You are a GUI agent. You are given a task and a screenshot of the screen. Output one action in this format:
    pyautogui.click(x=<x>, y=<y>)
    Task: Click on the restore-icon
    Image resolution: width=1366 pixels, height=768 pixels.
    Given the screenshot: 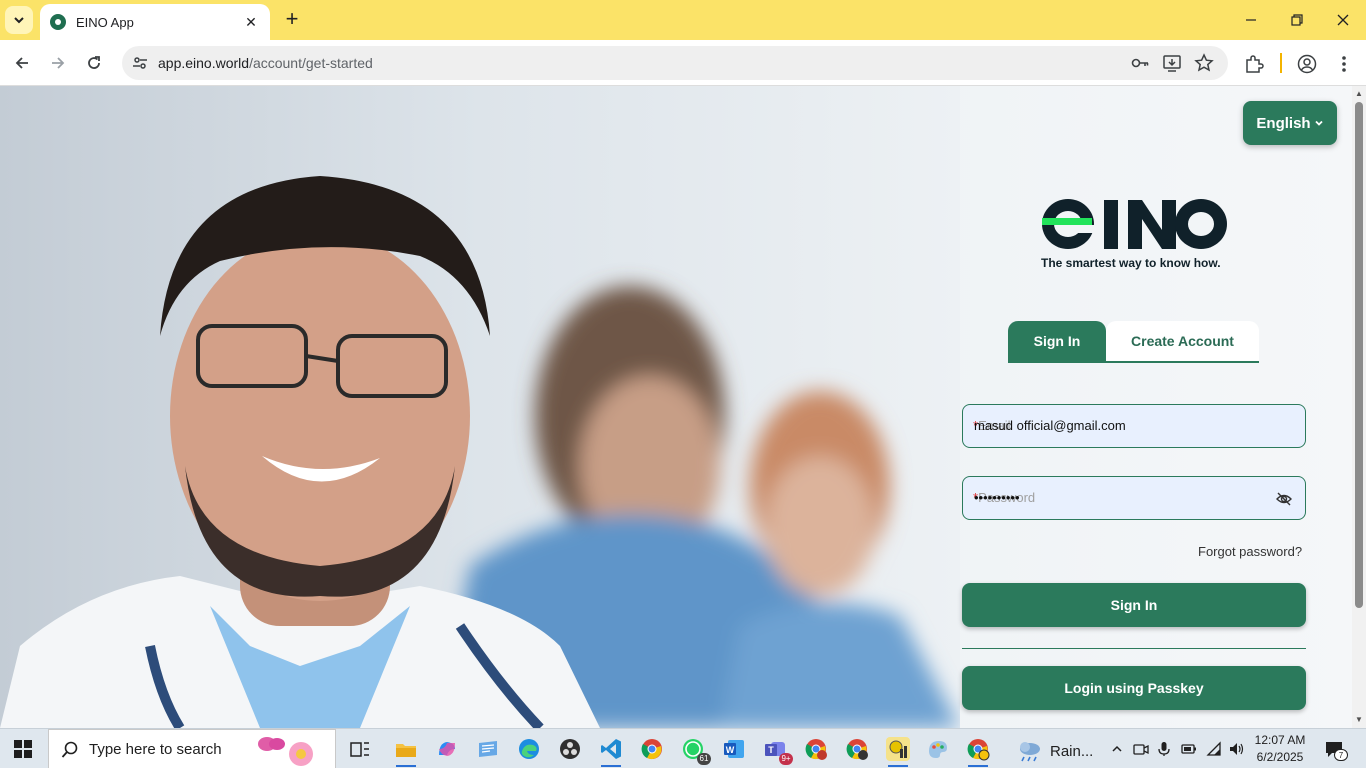 What is the action you would take?
    pyautogui.click(x=1297, y=20)
    